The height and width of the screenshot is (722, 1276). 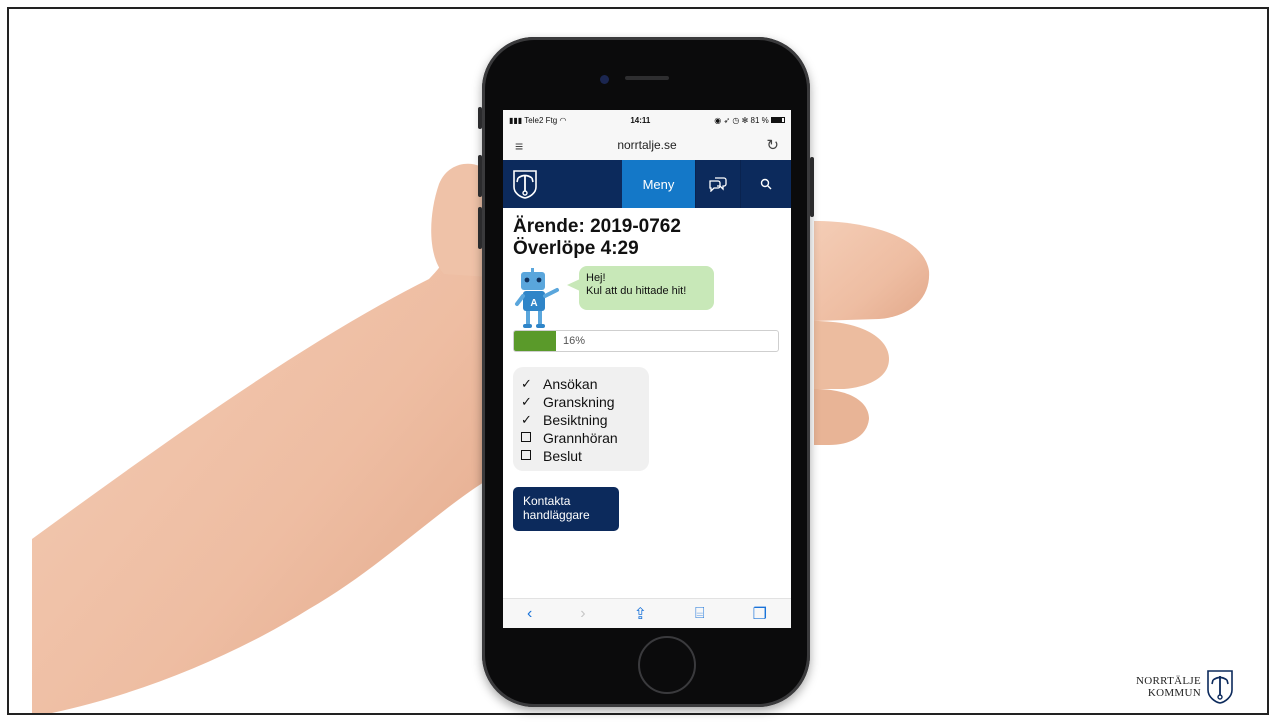 What do you see at coordinates (640, 614) in the screenshot?
I see `share-icon: ⇪` at bounding box center [640, 614].